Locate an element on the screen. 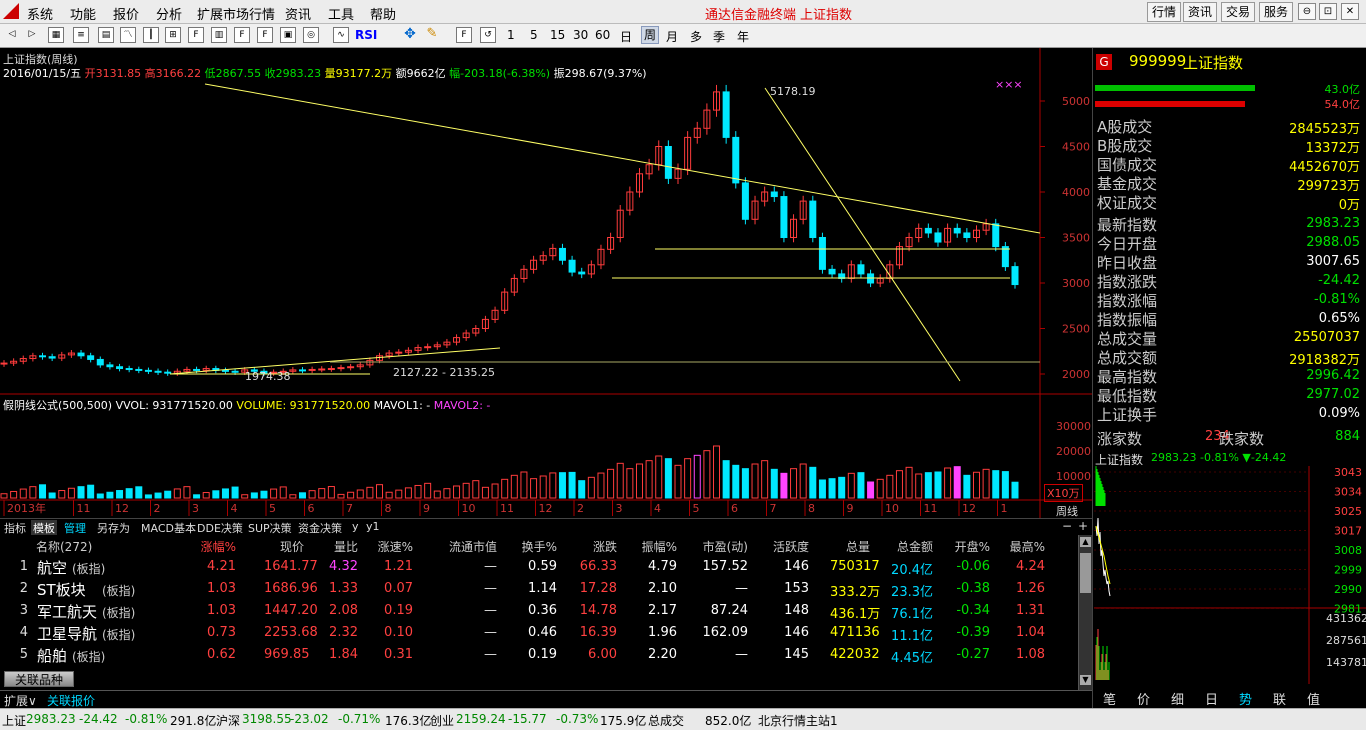 This screenshot has width=1366, height=730. menu-system: 系统 is located at coordinates (40, 13).